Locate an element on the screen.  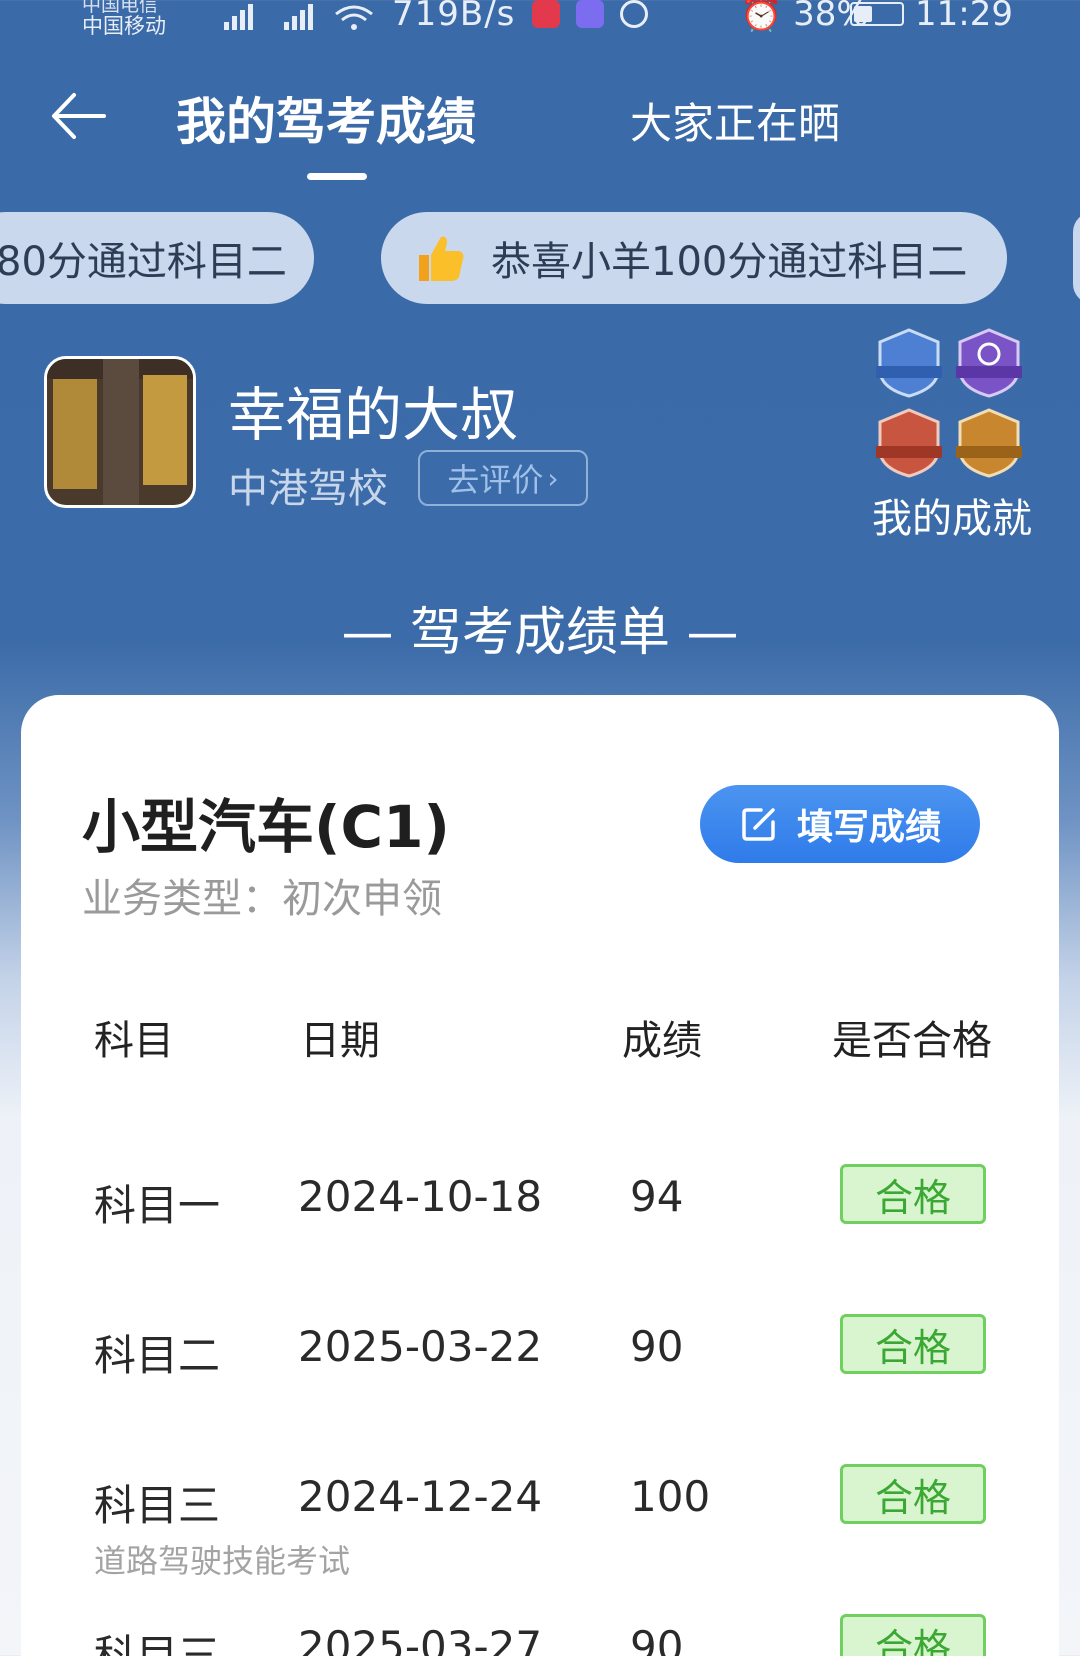
edit-icon is located at coordinates (758, 824).